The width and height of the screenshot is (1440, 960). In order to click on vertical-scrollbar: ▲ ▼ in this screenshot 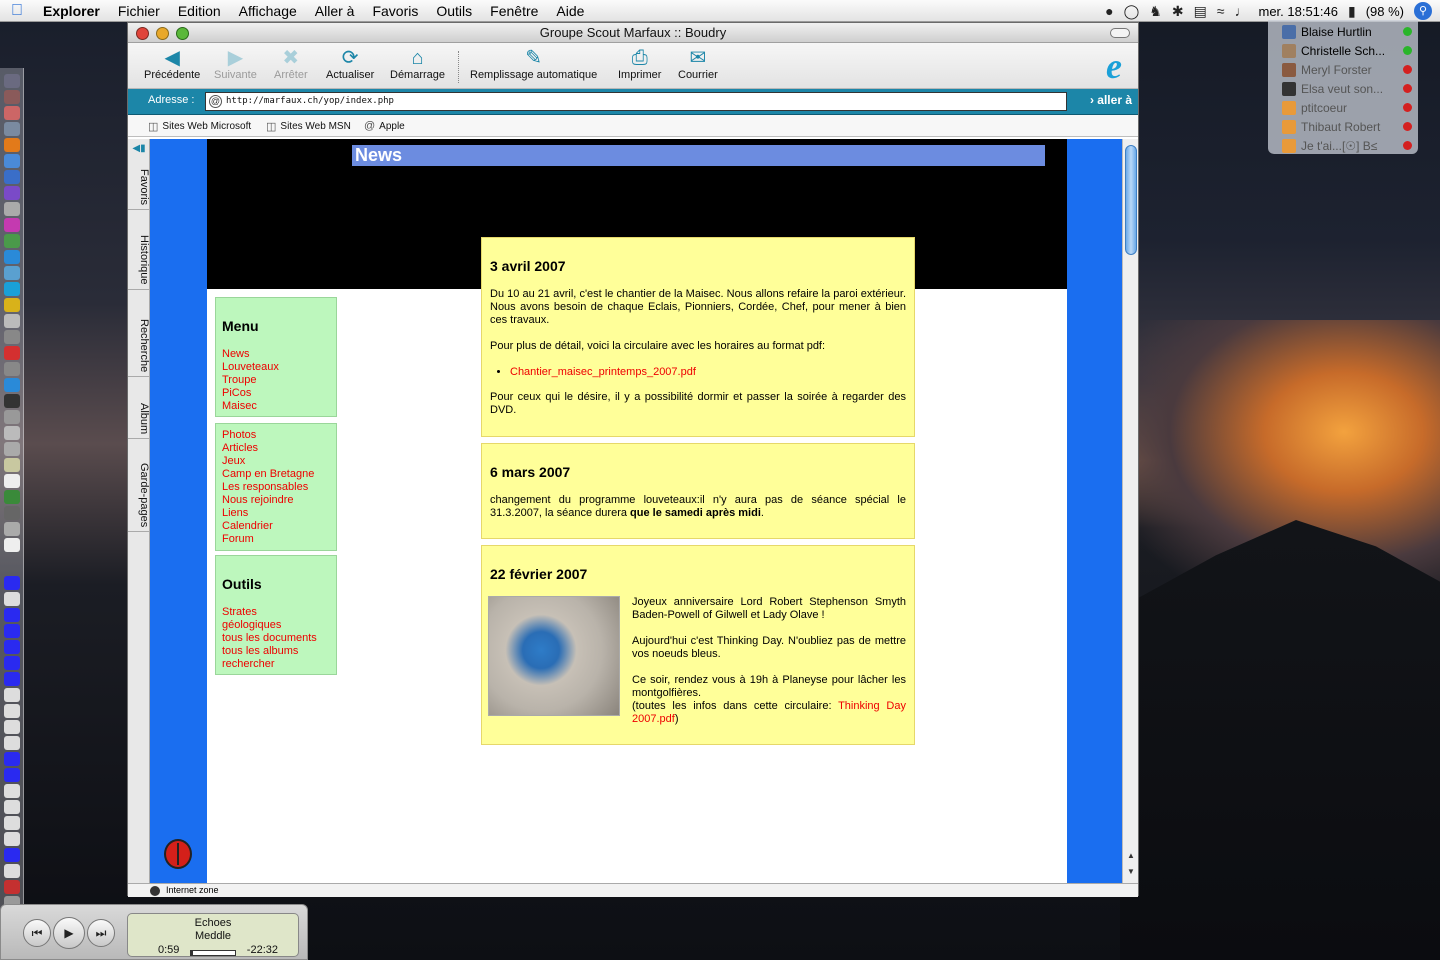, I will do `click(1130, 511)`.